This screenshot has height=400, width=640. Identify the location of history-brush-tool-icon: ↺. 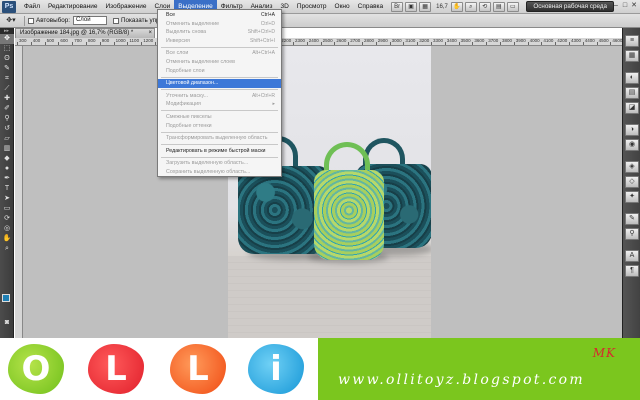
(7, 129).